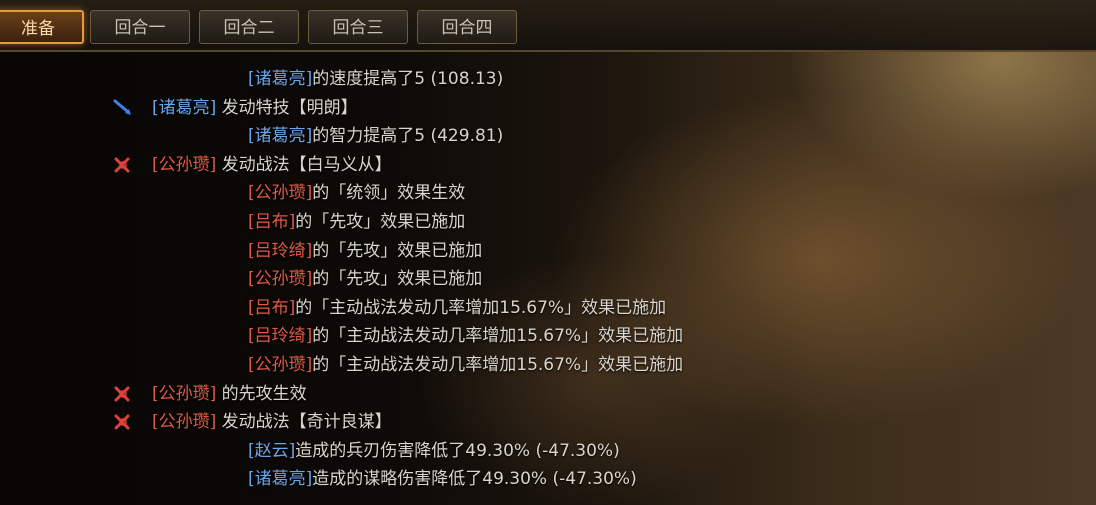 Image resolution: width=1096 pixels, height=505 pixels. I want to click on log-line: [公孙瓒] 发动战法【白马义从】, so click(252, 165).